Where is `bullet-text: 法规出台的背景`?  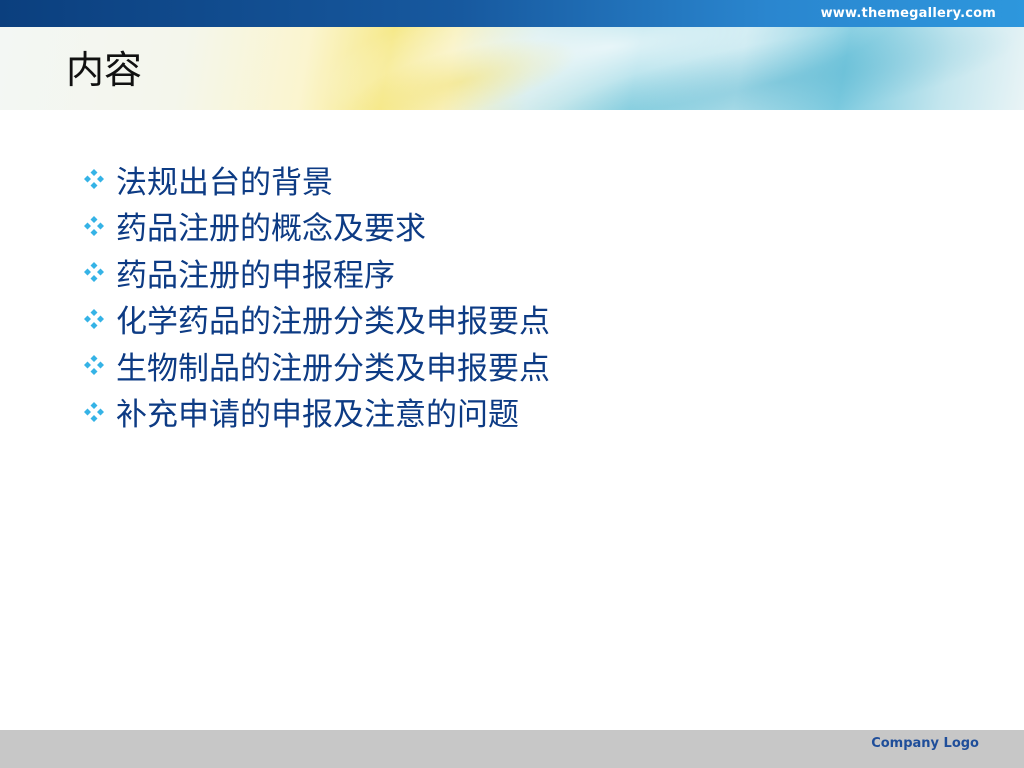 bullet-text: 法规出台的背景 is located at coordinates (224, 182).